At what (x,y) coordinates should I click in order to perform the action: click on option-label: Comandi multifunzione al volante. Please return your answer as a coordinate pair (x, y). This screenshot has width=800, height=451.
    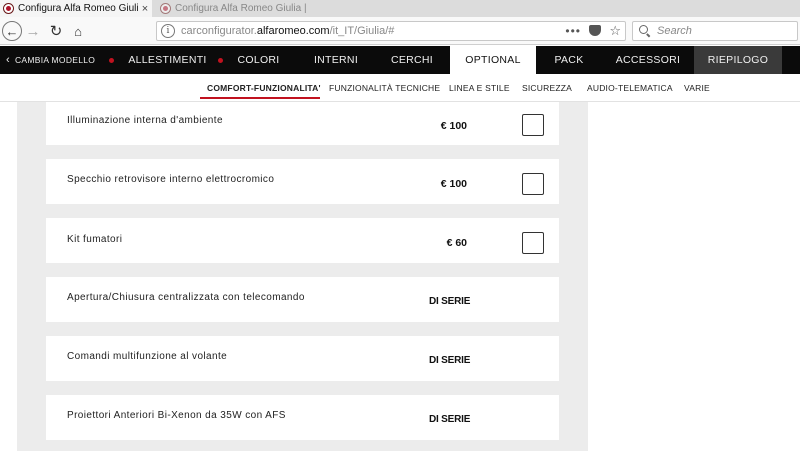
    Looking at the image, I should click on (147, 356).